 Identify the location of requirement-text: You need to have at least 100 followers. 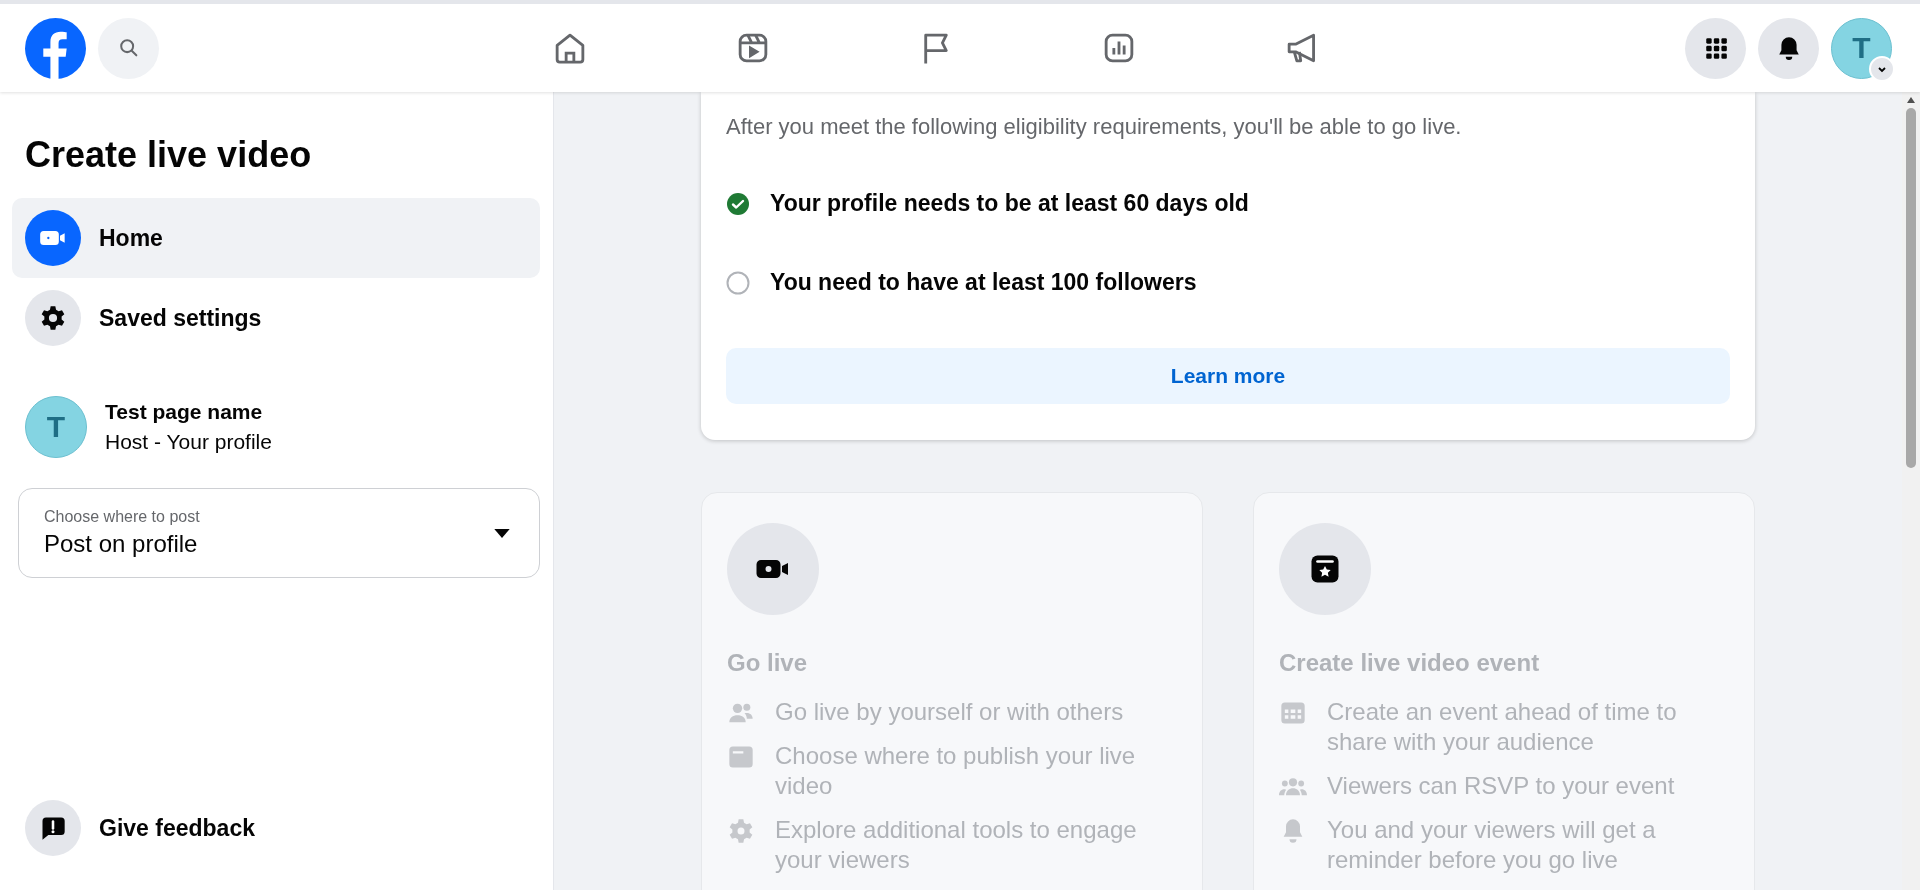
(983, 282).